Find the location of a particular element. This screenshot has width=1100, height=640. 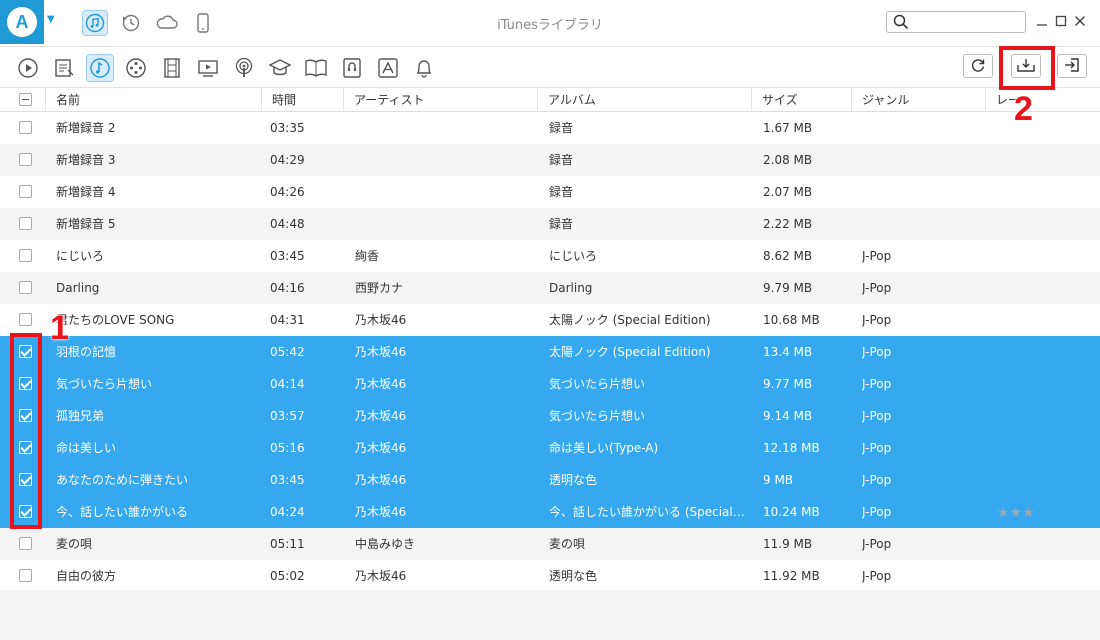

cell-size: 8.62 MB is located at coordinates (788, 256).